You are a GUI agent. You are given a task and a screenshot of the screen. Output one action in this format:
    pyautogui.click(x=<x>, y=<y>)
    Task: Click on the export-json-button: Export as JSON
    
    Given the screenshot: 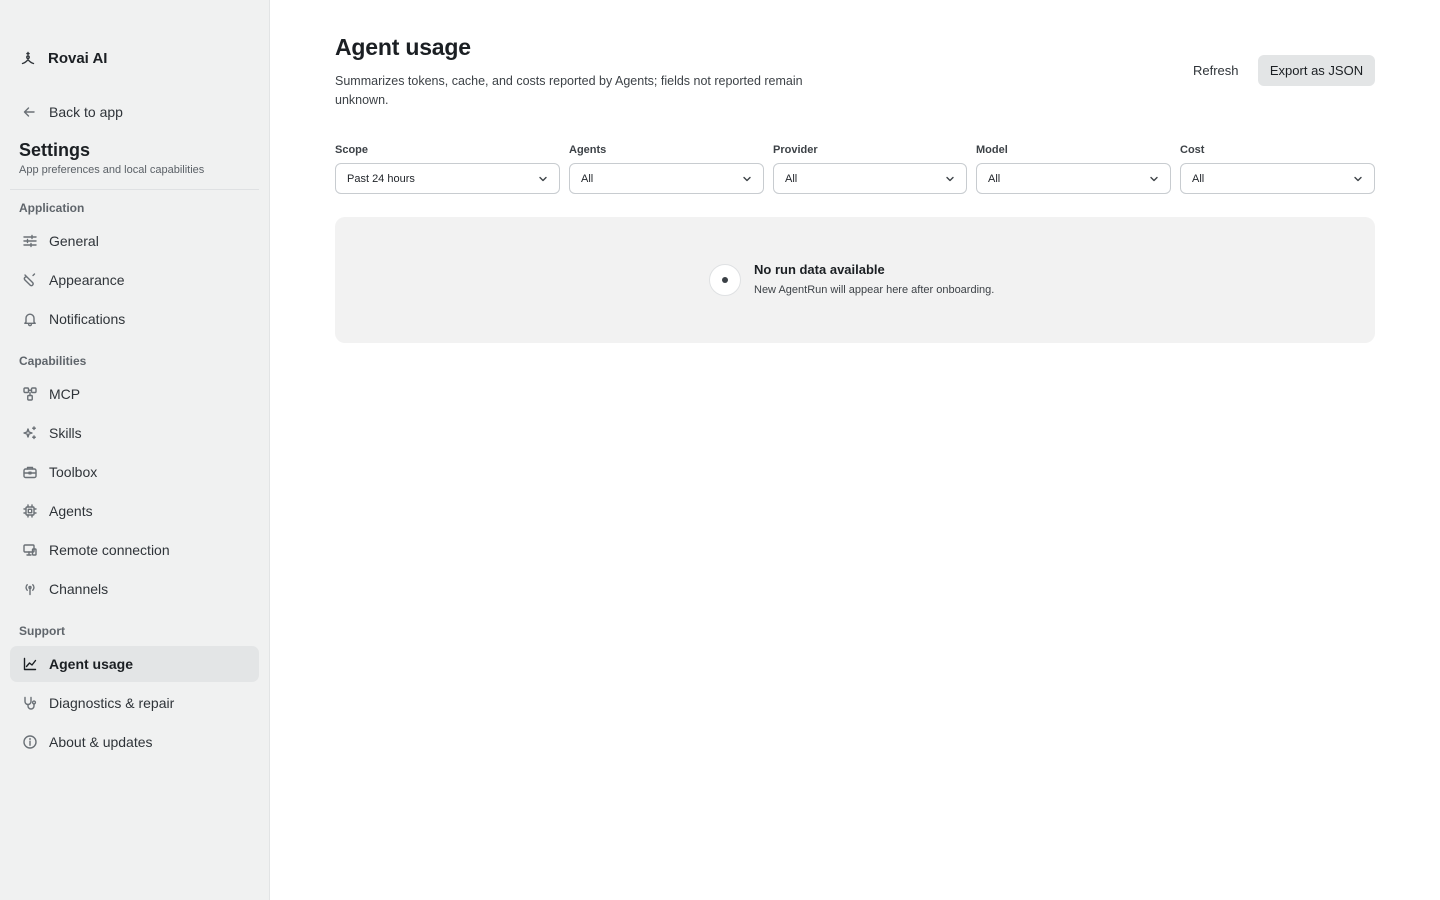 What is the action you would take?
    pyautogui.click(x=1316, y=70)
    